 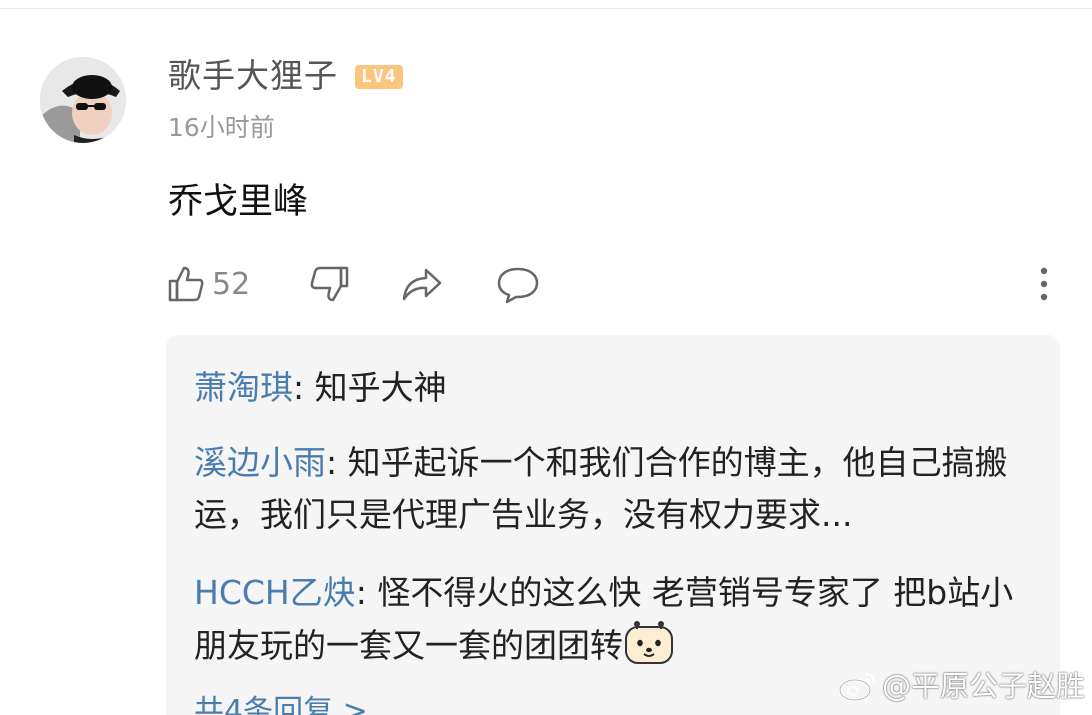 What do you see at coordinates (260, 462) in the screenshot?
I see `reply-author: 溪边小雨` at bounding box center [260, 462].